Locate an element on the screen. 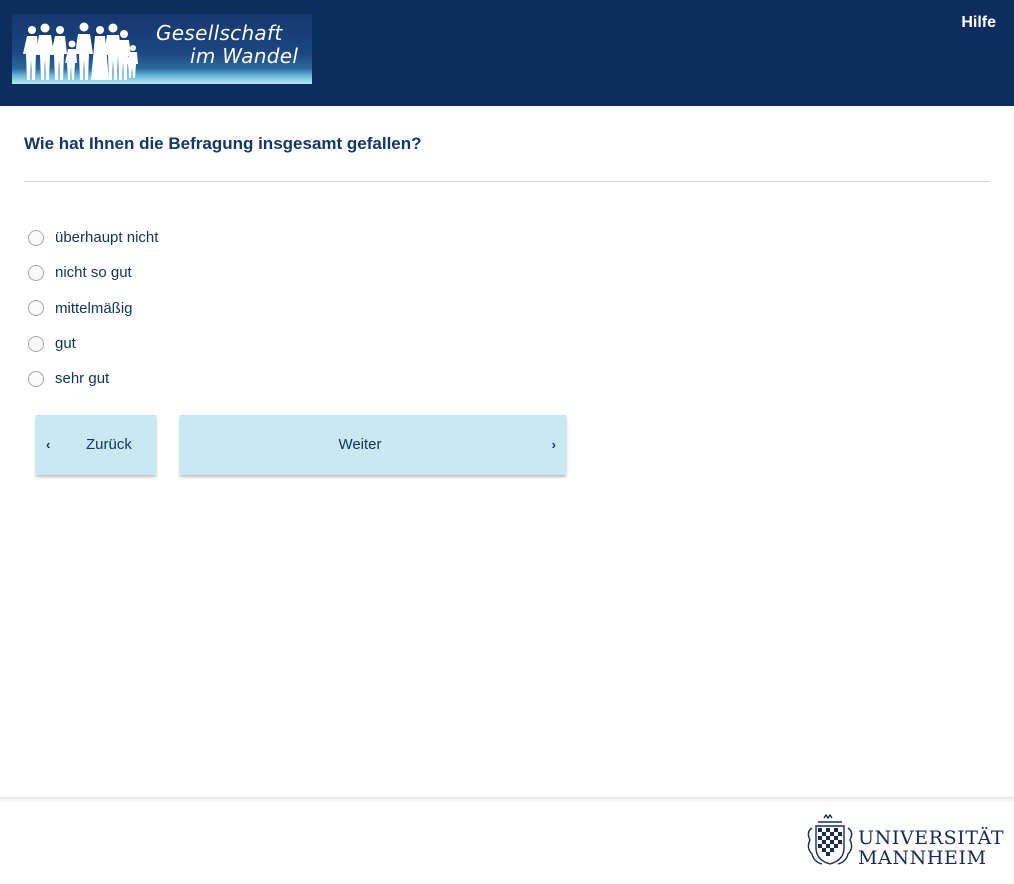 Image resolution: width=1014 pixels, height=884 pixels. header-bar: Gesellschaft im Wandel Hilfe is located at coordinates (507, 53).